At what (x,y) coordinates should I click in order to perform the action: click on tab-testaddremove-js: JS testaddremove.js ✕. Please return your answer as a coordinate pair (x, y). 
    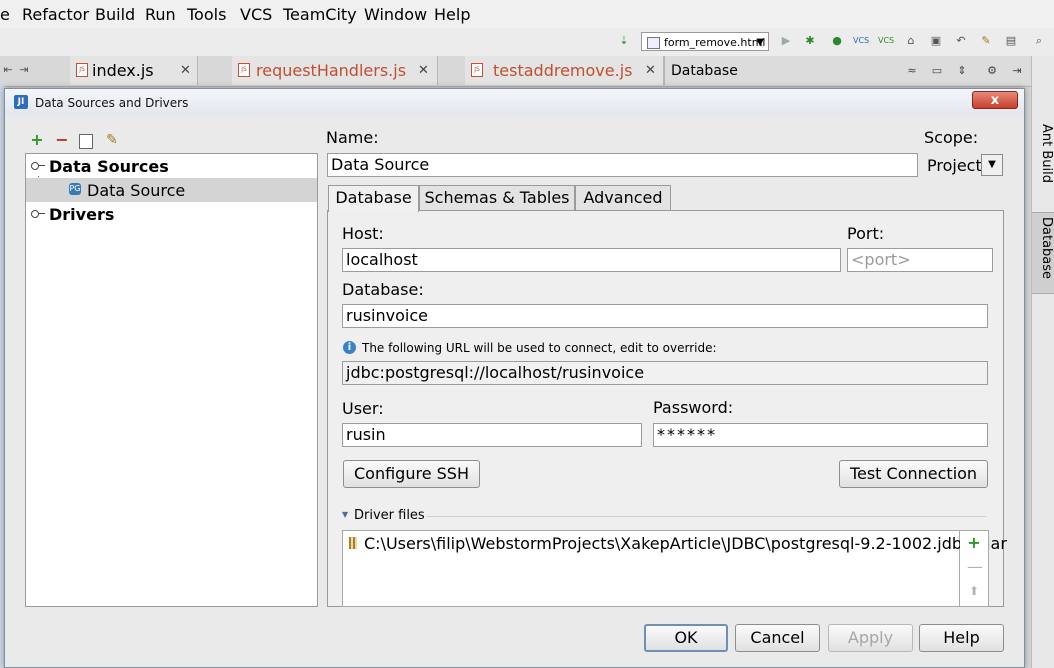
    Looking at the image, I should click on (564, 70).